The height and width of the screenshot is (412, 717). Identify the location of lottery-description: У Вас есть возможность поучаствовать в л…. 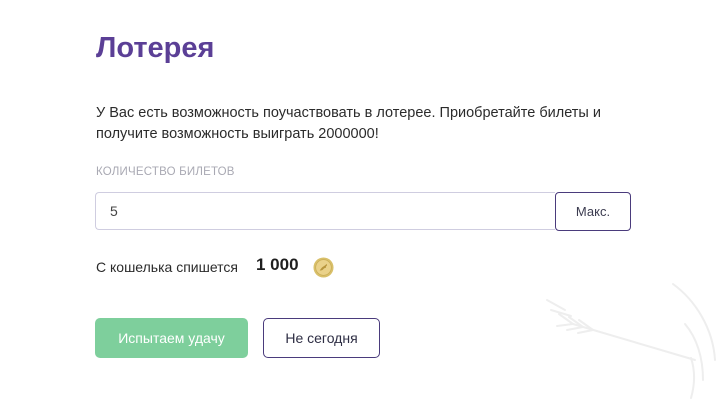
(348, 123).